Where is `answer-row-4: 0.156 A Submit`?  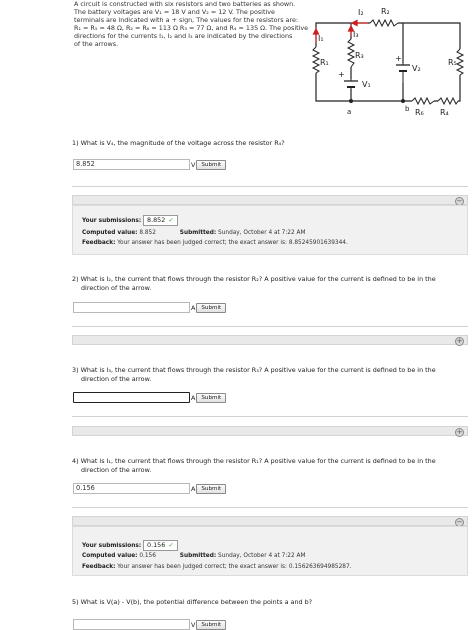
answer-row-4: 0.156 A Submit is located at coordinates (150, 488).